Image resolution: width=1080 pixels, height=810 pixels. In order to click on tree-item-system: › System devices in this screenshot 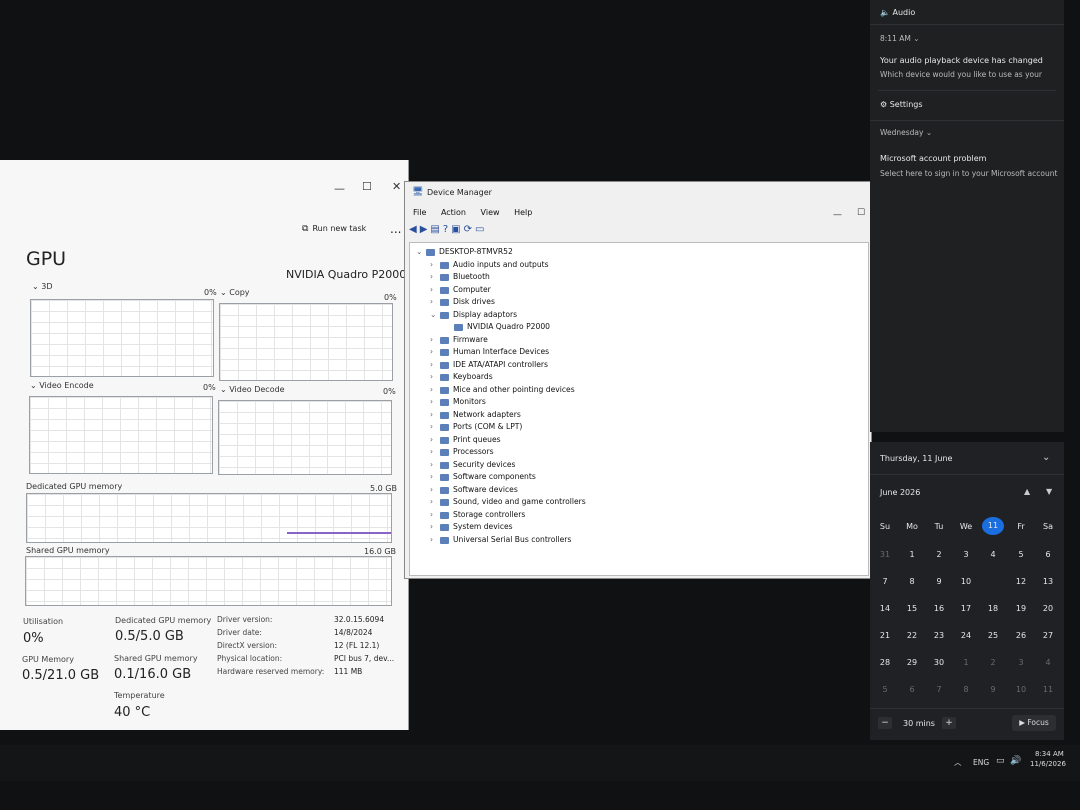, I will do `click(471, 526)`.